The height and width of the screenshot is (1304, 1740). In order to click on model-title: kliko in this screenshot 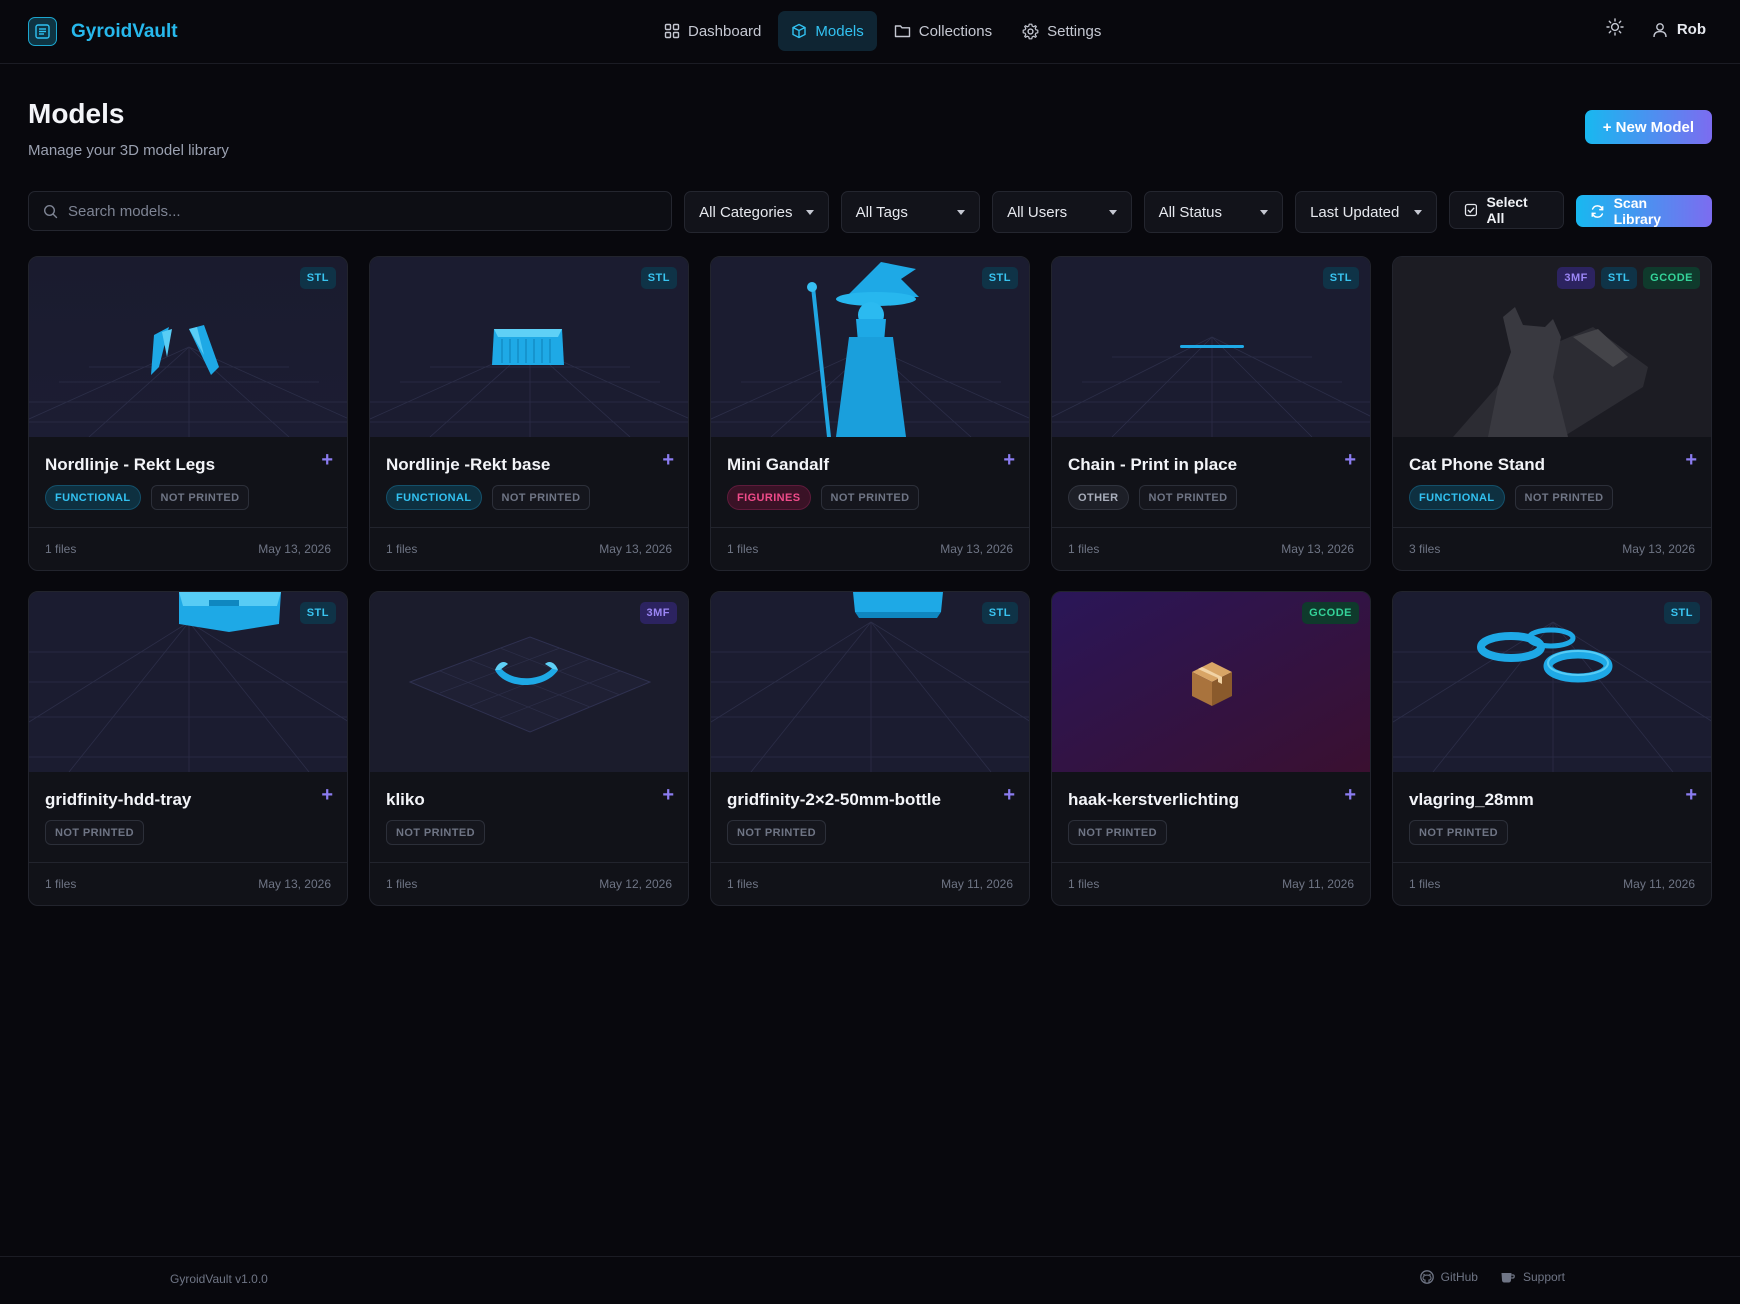, I will do `click(405, 800)`.